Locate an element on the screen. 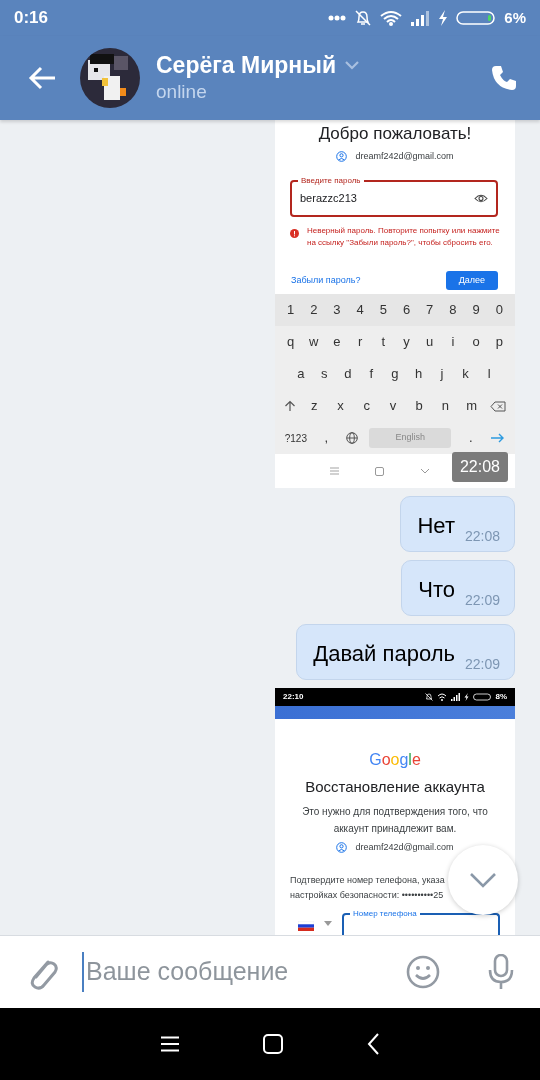 The height and width of the screenshot is (1080, 540). keyboard-key: 0 is located at coordinates (499, 310).